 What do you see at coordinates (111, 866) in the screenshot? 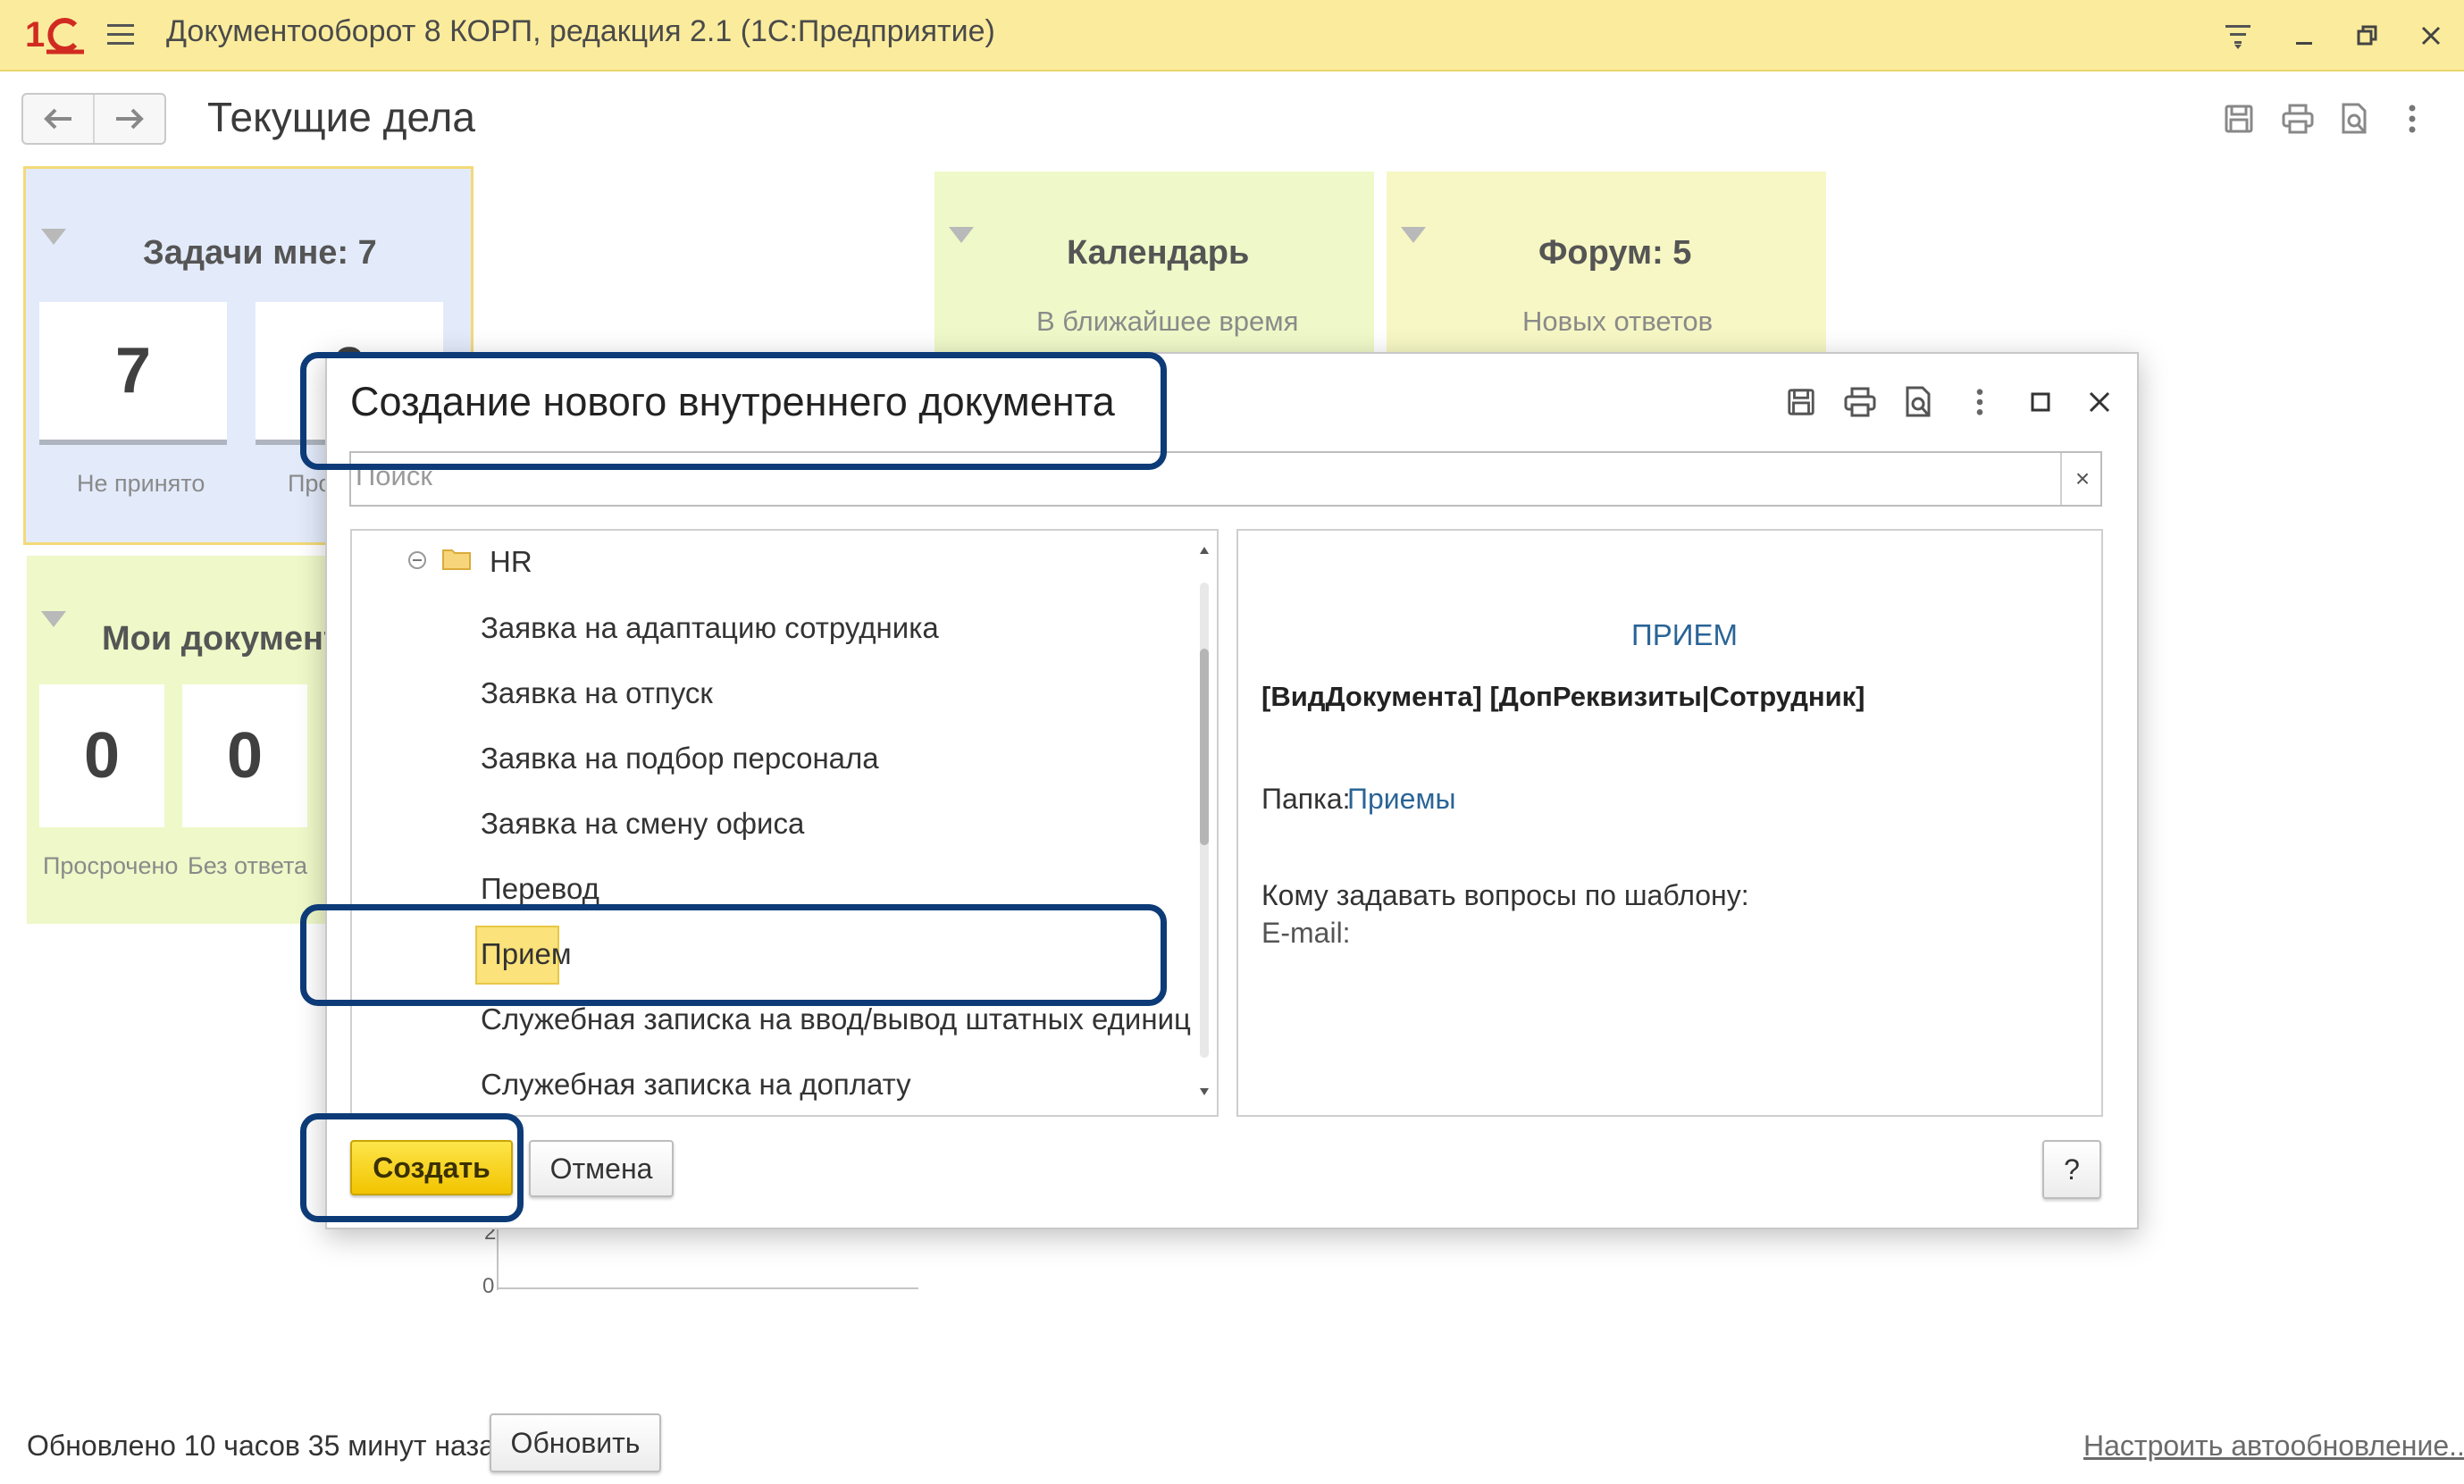
I see `documents-overdue-label: Просрочено` at bounding box center [111, 866].